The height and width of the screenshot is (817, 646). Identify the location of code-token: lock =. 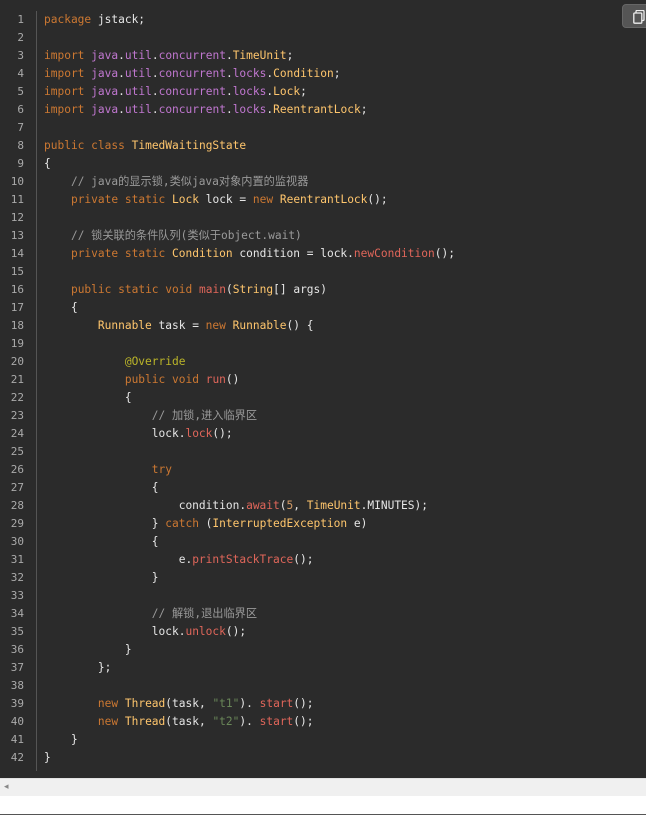
(225, 199).